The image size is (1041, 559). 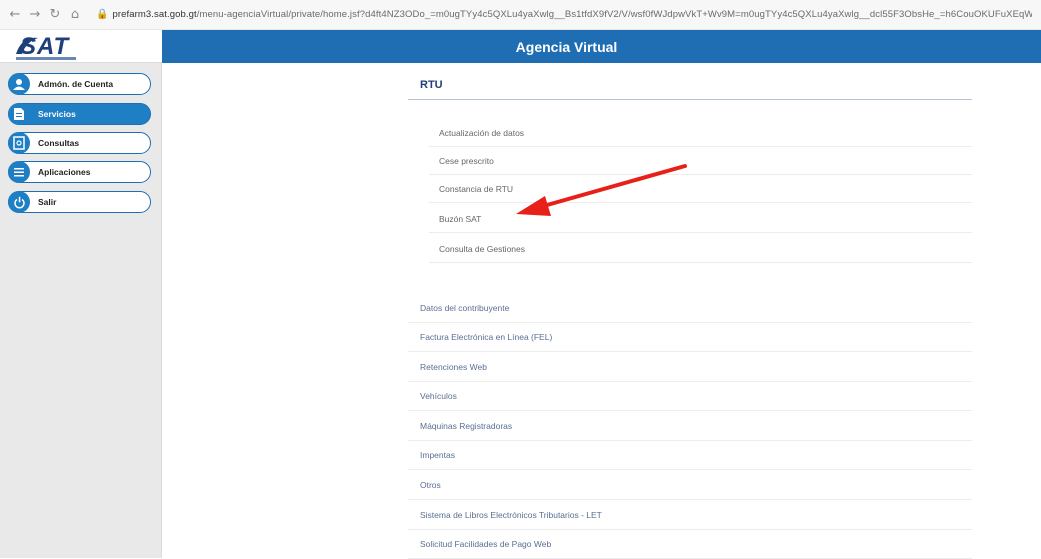 I want to click on menu-item-vehiculos: Vehículos, so click(x=690, y=396).